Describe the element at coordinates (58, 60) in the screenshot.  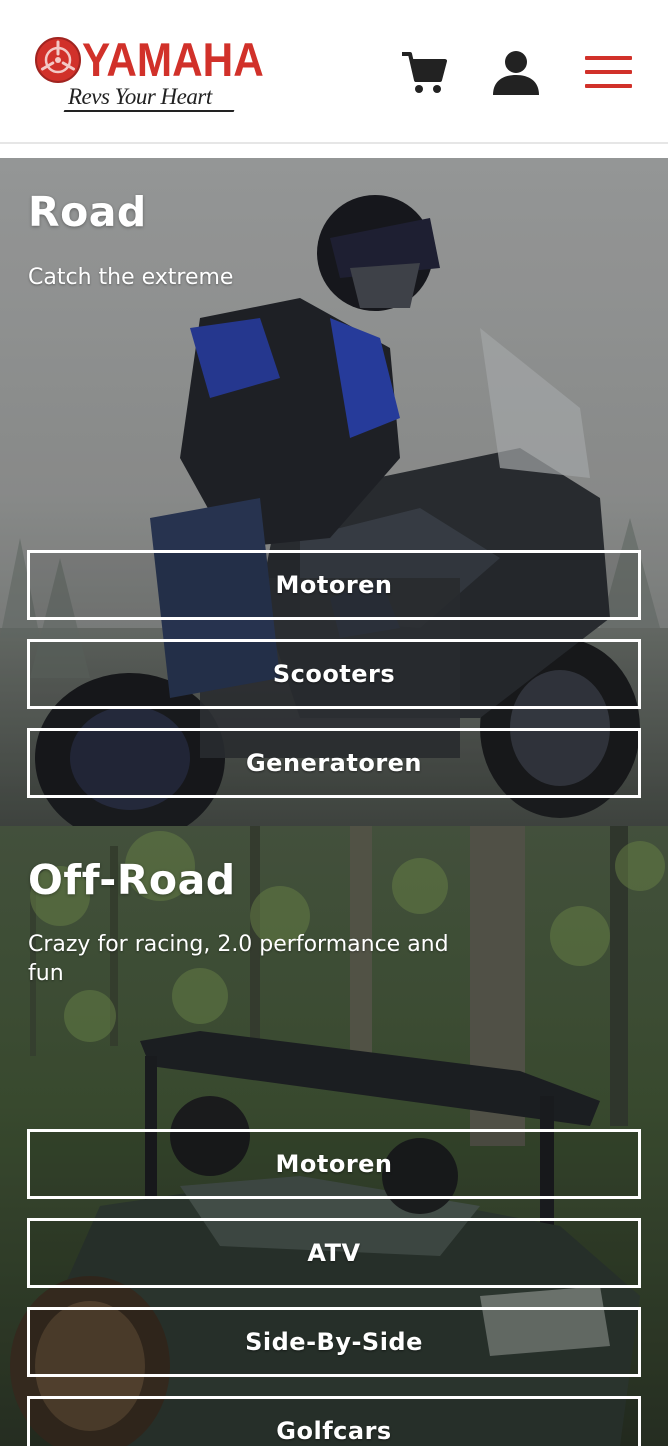
I see `tuning-fork-emblem-icon` at that location.